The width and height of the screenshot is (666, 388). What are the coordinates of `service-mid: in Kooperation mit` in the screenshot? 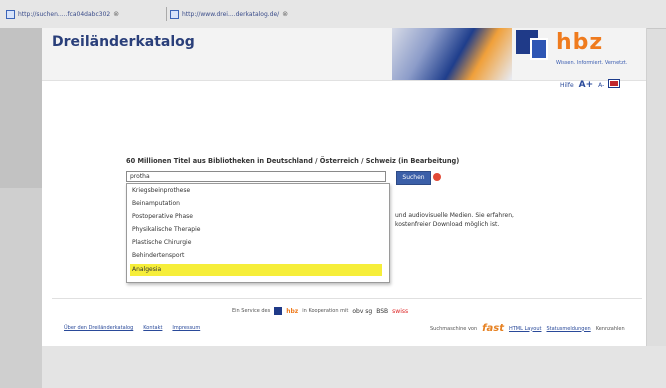 It's located at (325, 311).